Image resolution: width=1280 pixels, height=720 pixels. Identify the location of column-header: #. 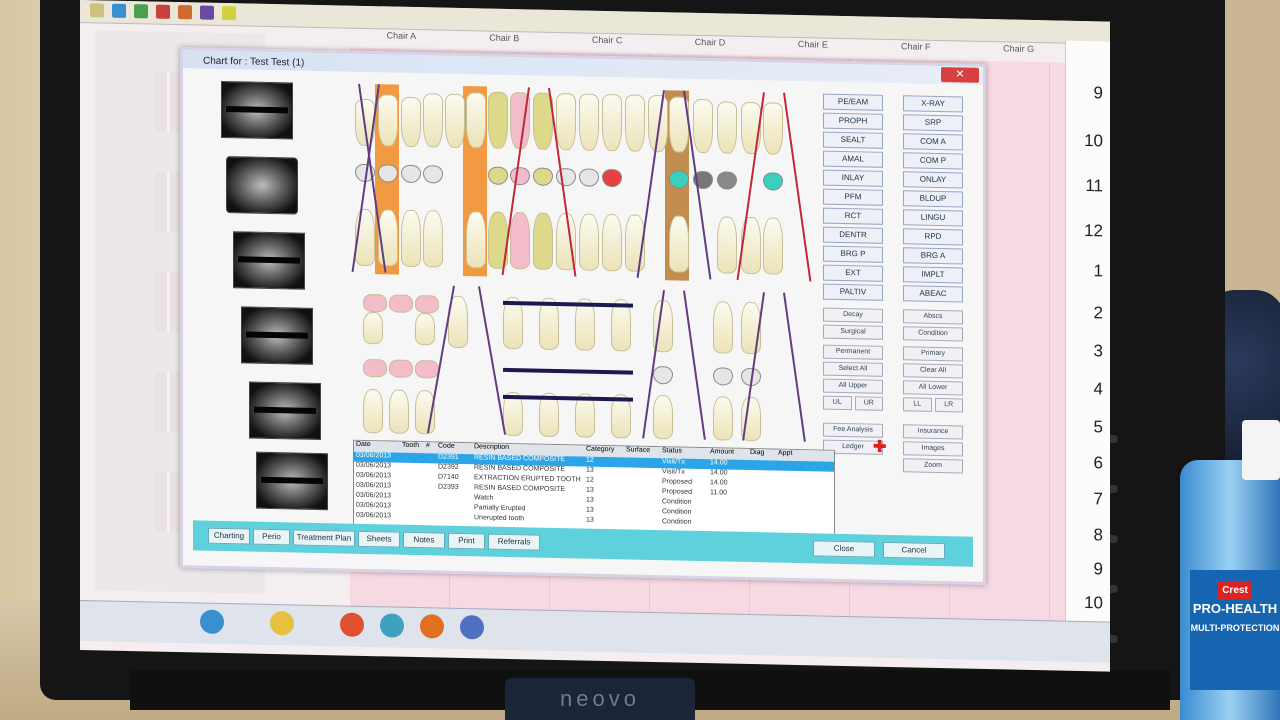
(430, 447).